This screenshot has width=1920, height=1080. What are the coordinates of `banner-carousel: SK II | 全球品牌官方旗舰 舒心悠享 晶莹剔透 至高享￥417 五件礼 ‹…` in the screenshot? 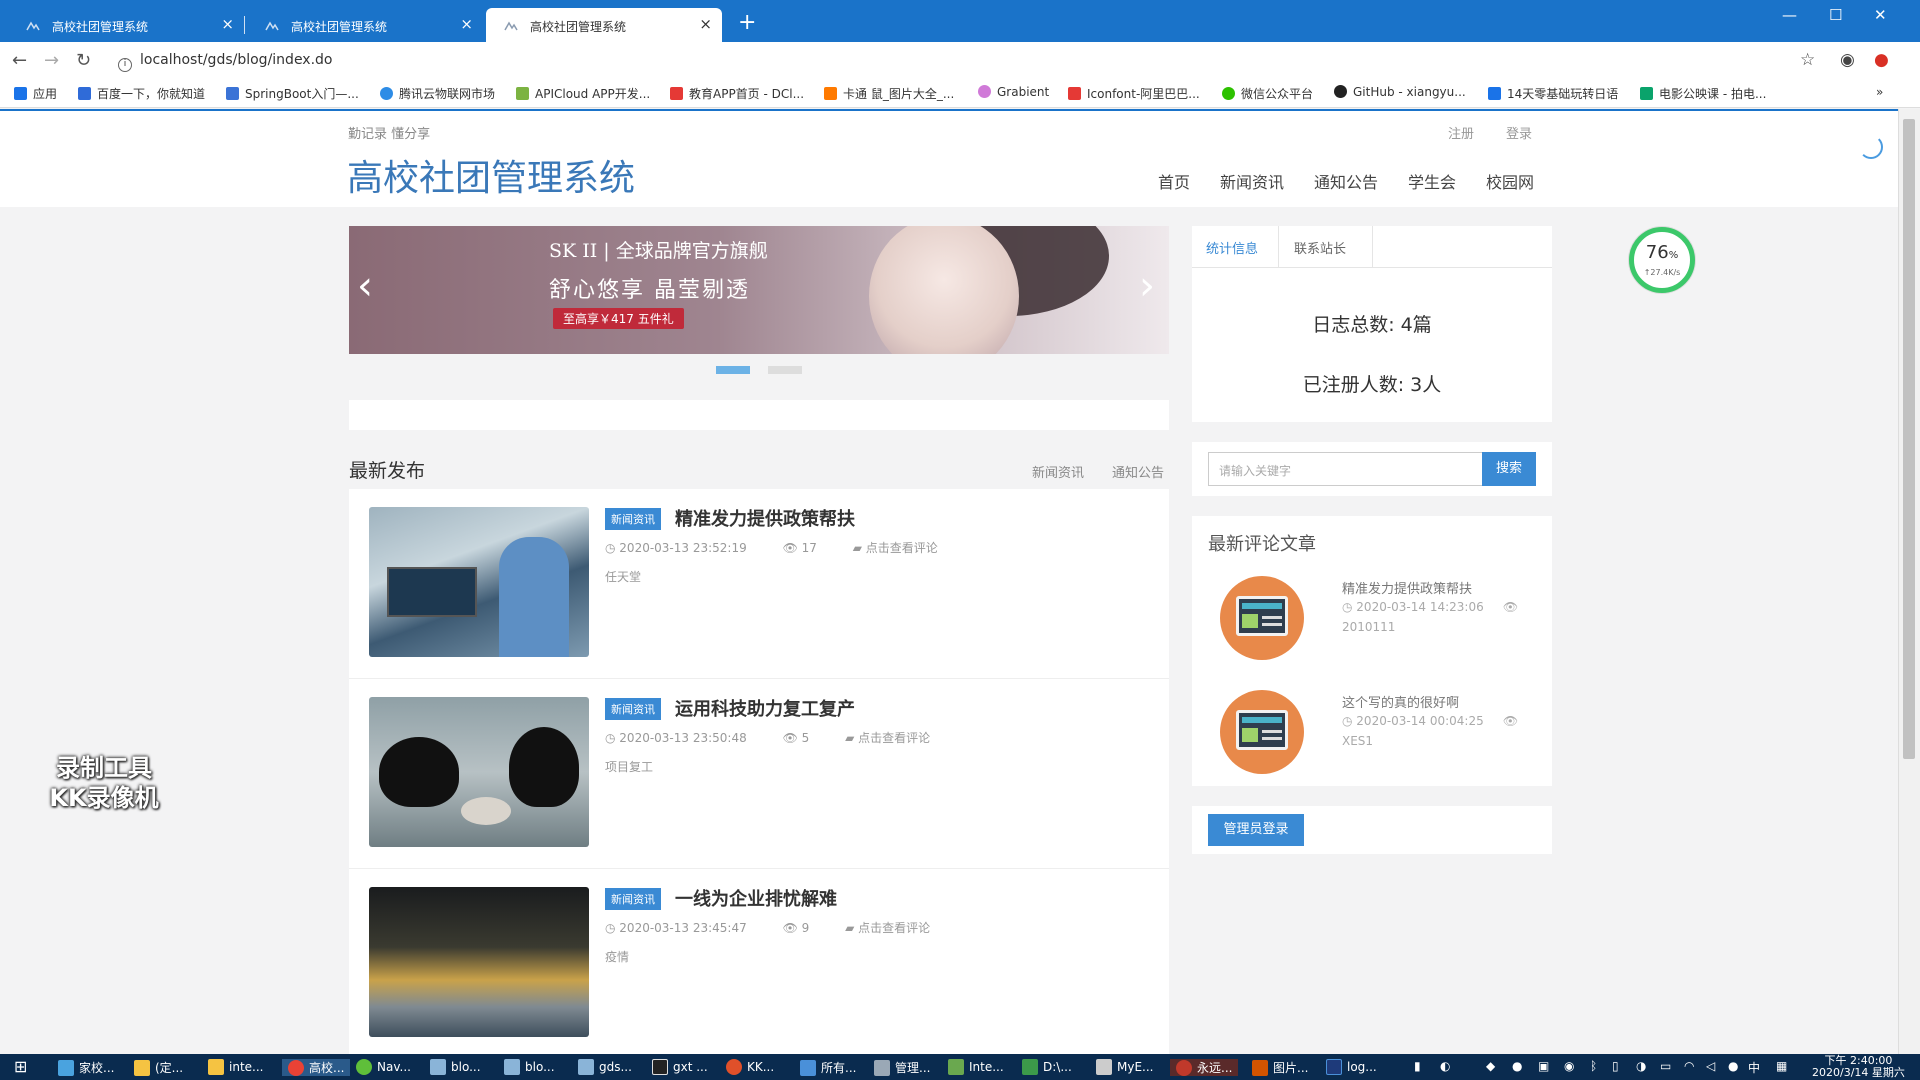 It's located at (759, 290).